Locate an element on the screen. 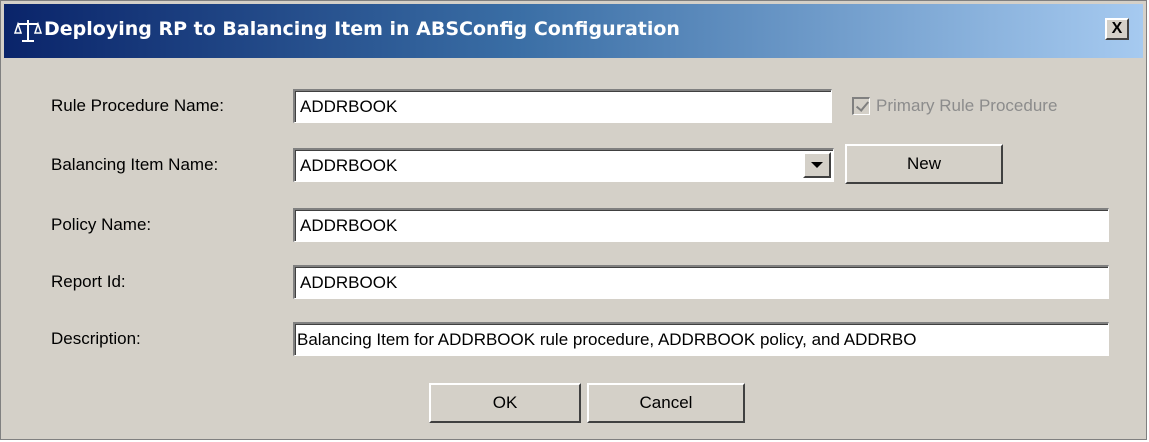  policy-name-label: Policy Name: is located at coordinates (101, 224).